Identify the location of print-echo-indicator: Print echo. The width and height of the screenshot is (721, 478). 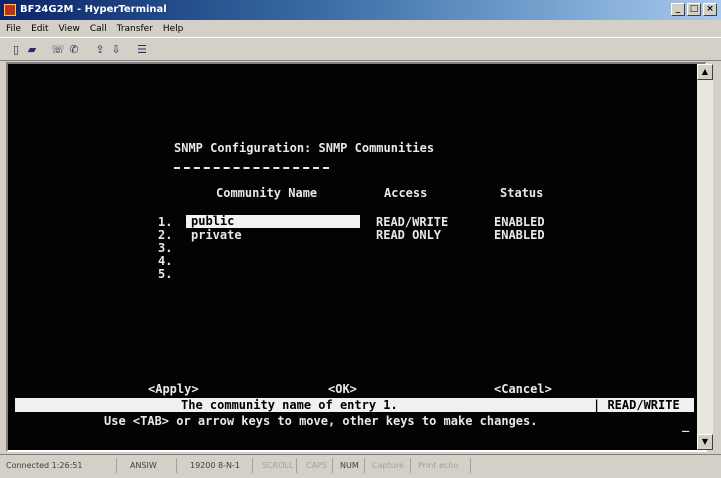
(438, 465).